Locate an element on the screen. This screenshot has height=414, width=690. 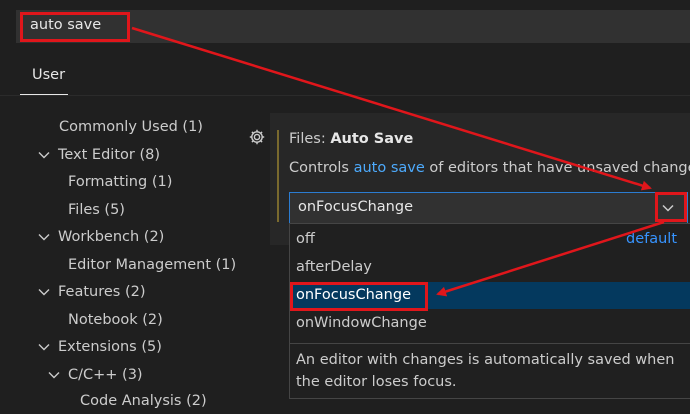
option-label: afterDelay is located at coordinates (334, 267).